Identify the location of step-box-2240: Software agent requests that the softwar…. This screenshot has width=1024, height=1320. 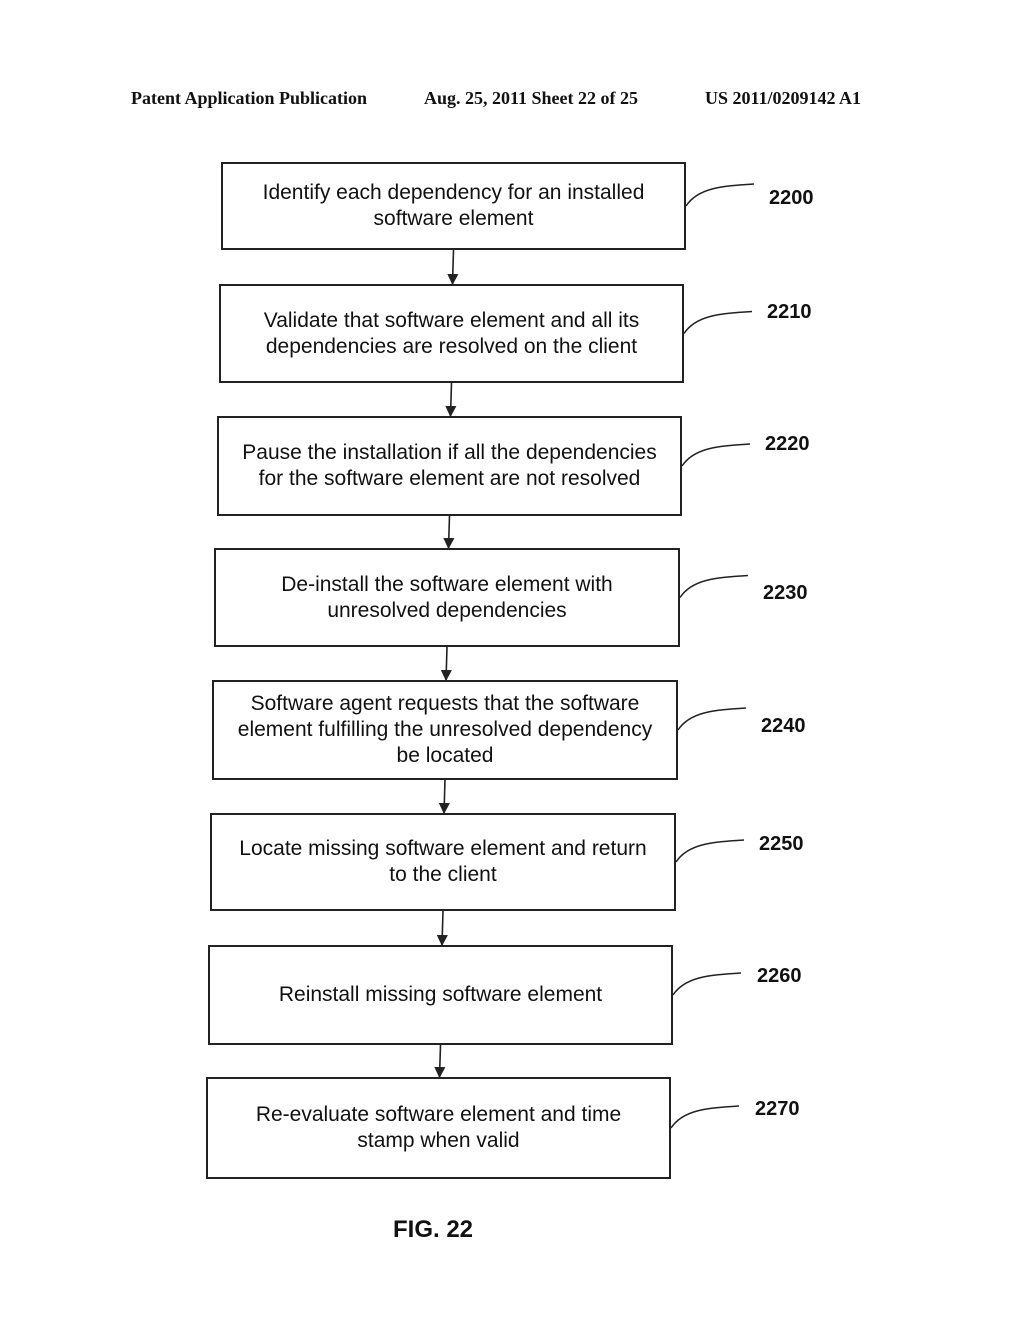
(445, 730).